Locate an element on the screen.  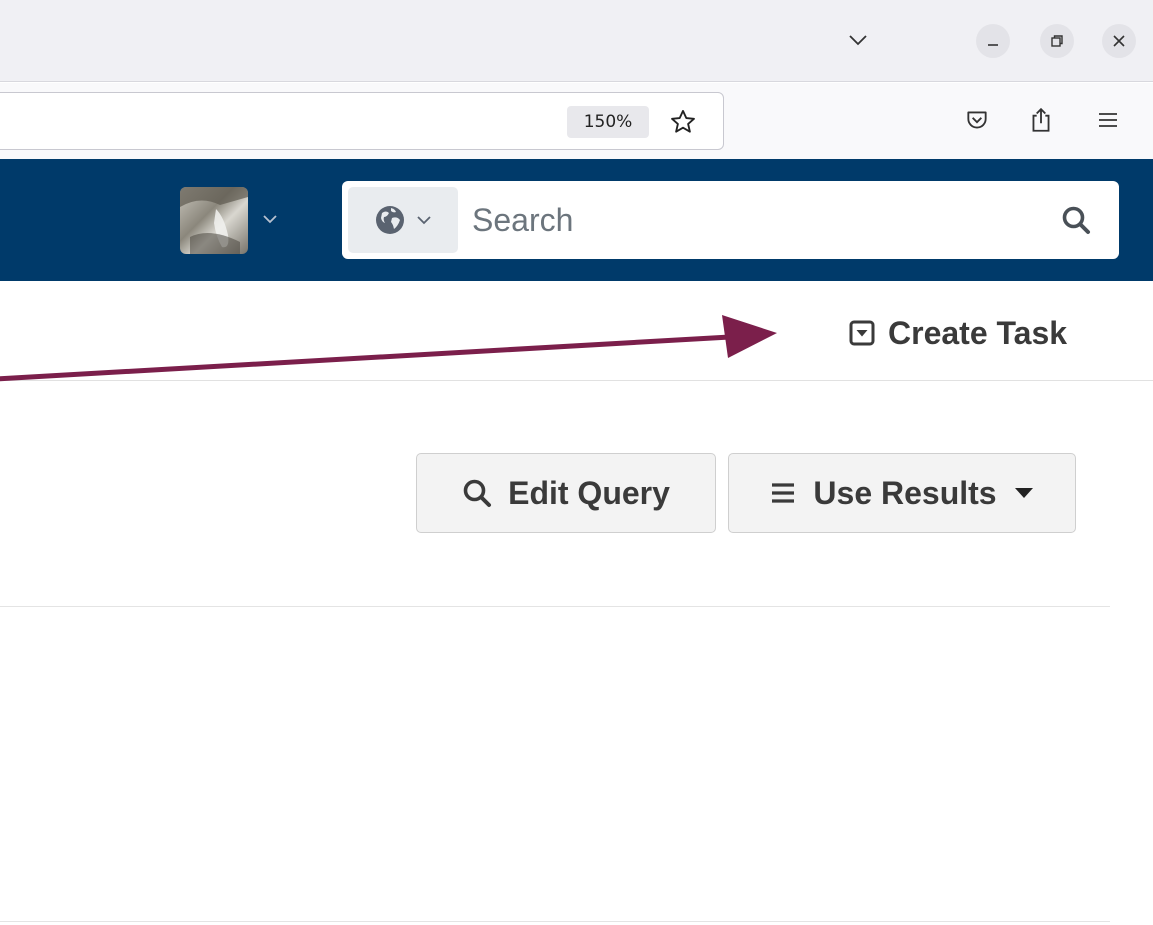
search-submit-button is located at coordinates (1076, 220).